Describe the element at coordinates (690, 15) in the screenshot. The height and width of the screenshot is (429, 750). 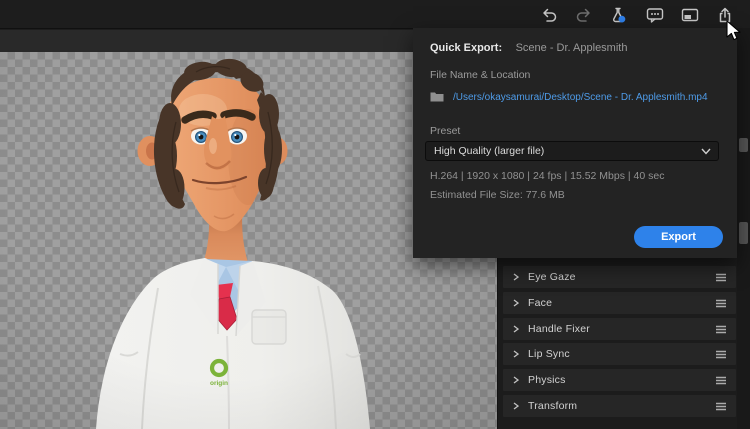
I see `panel-layout-icon` at that location.